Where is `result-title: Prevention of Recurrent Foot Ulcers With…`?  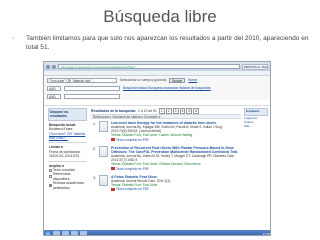 result-title: Prevention of Recurrent Foot Ulcers With… is located at coordinates (176, 150).